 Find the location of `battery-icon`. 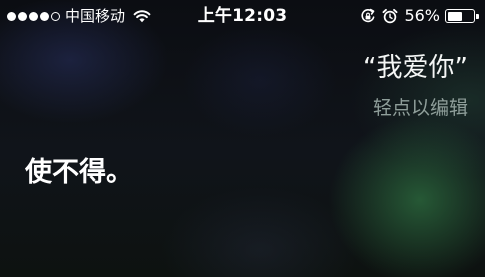

battery-icon is located at coordinates (462, 16).